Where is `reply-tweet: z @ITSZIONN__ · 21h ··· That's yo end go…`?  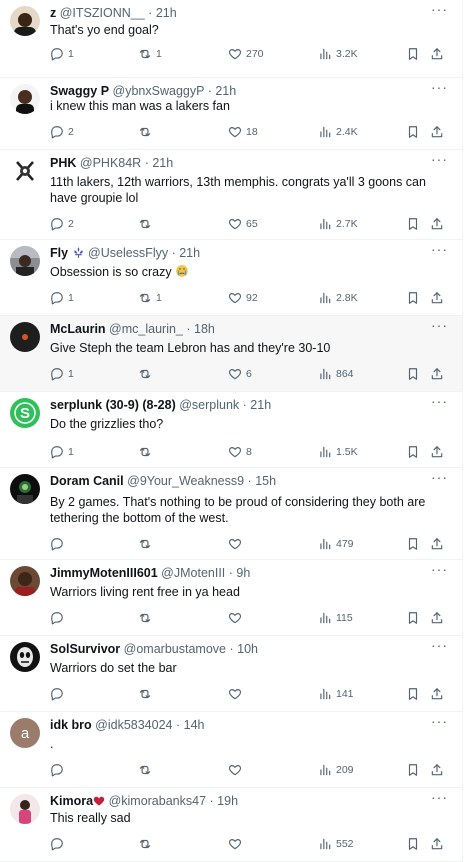 reply-tweet: z @ITSZIONN__ · 21h ··· That's yo end go… is located at coordinates (231, 39).